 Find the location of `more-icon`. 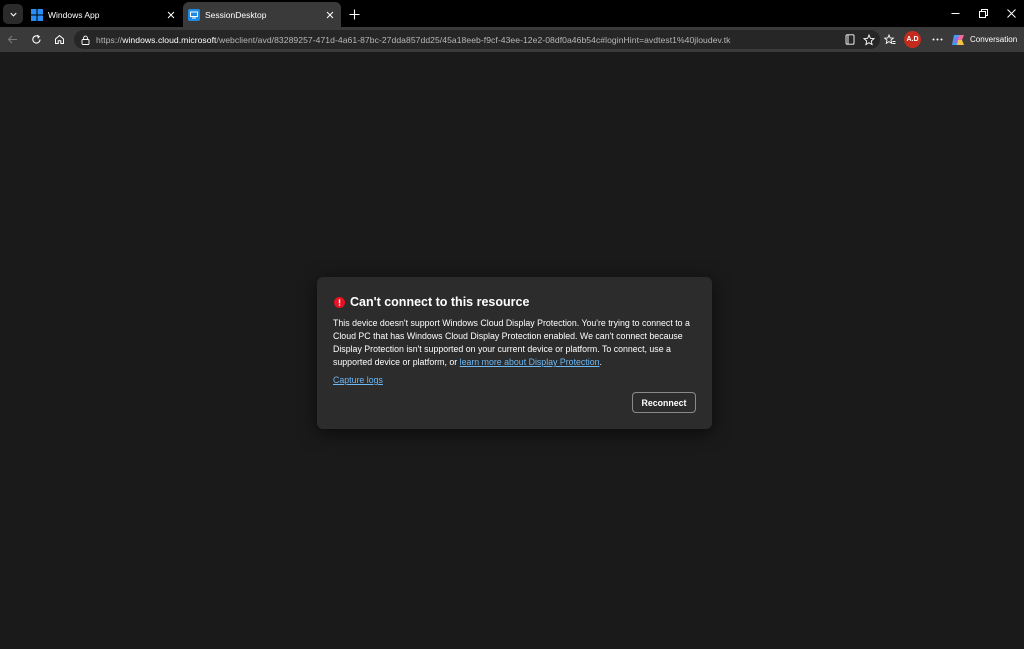

more-icon is located at coordinates (937, 39).